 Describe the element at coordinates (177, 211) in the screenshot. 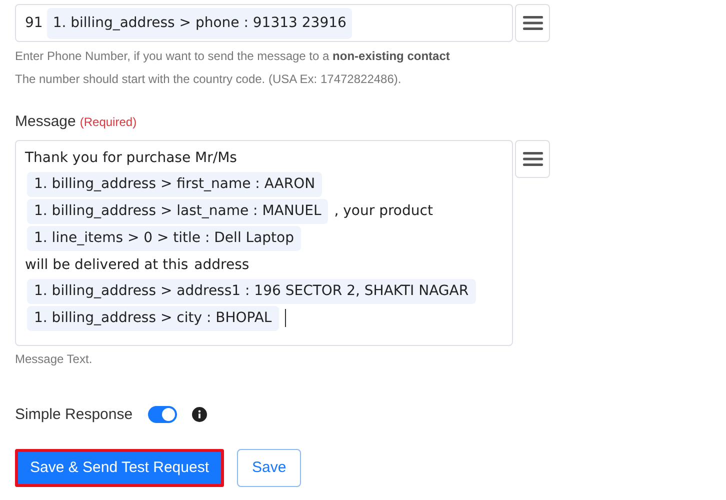

I see `field-token: 1. billing_address > last_name : MANUEL` at that location.